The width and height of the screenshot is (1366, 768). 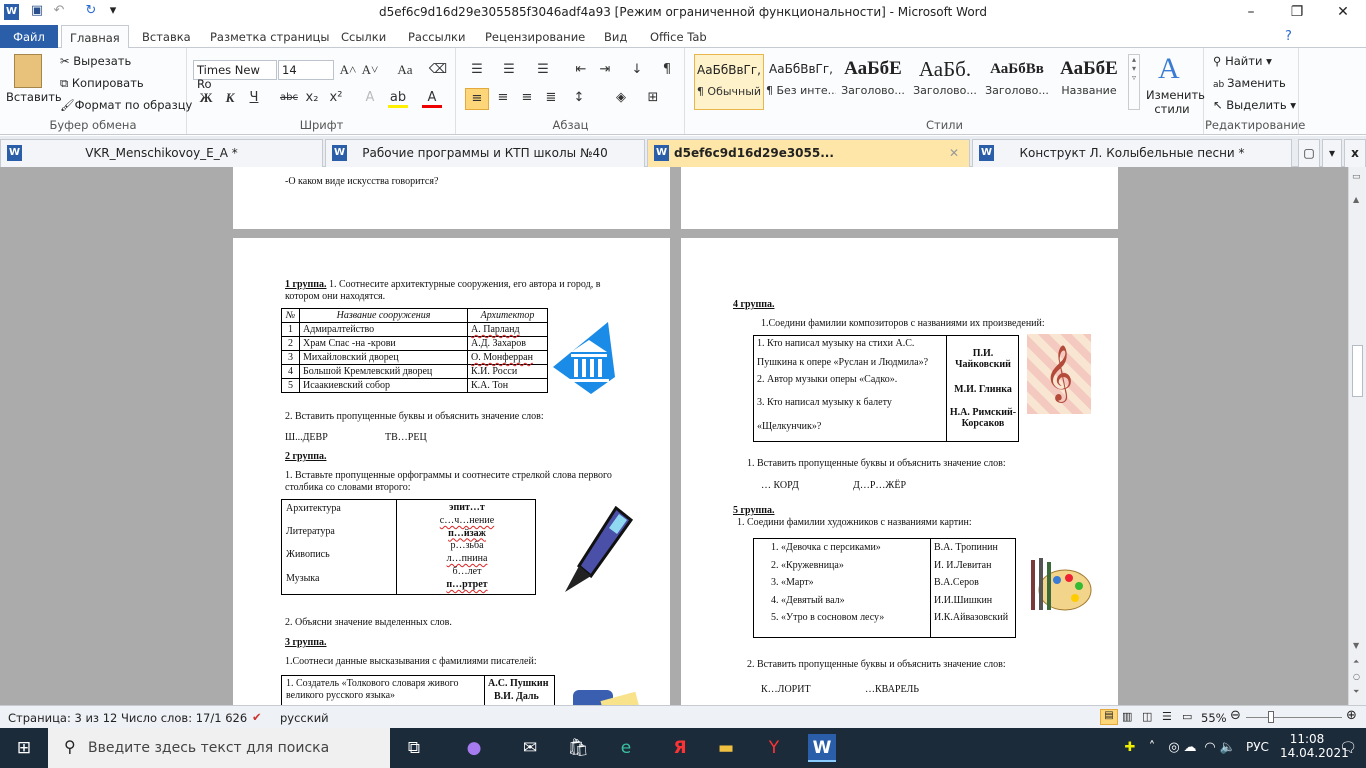 What do you see at coordinates (405, 70) in the screenshot?
I see `change-case-button: Aa` at bounding box center [405, 70].